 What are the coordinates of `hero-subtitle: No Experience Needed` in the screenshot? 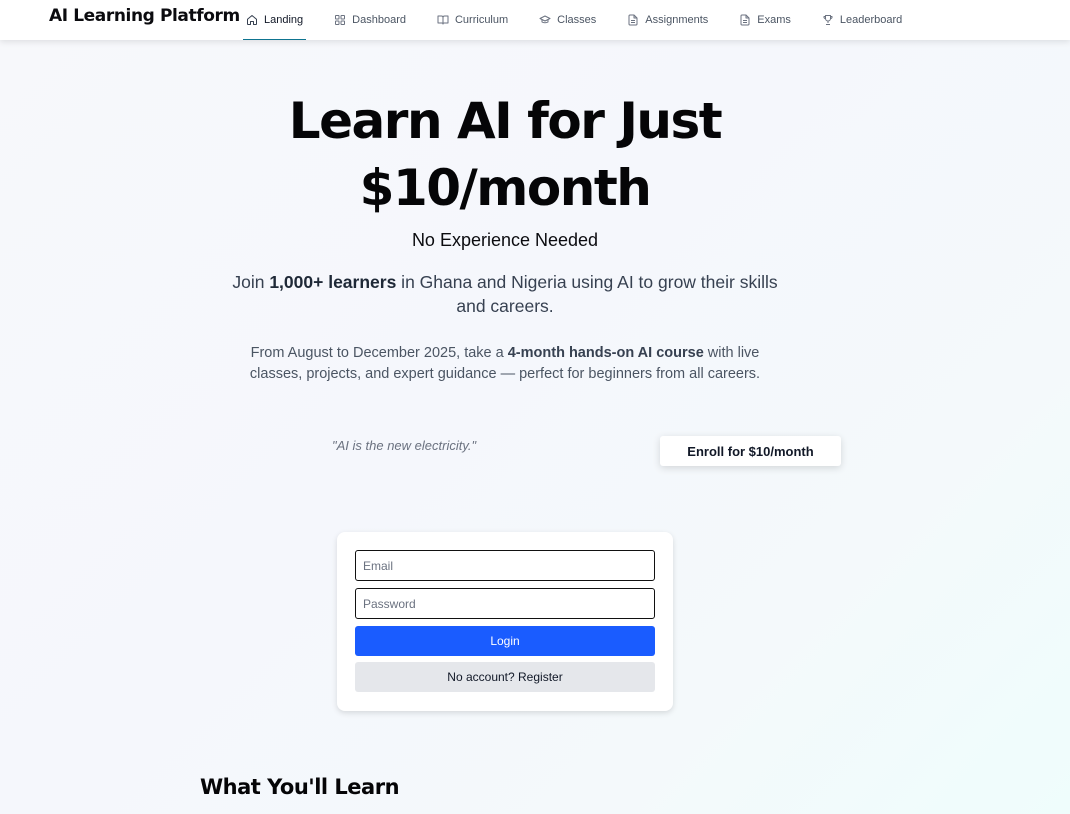 It's located at (505, 240).